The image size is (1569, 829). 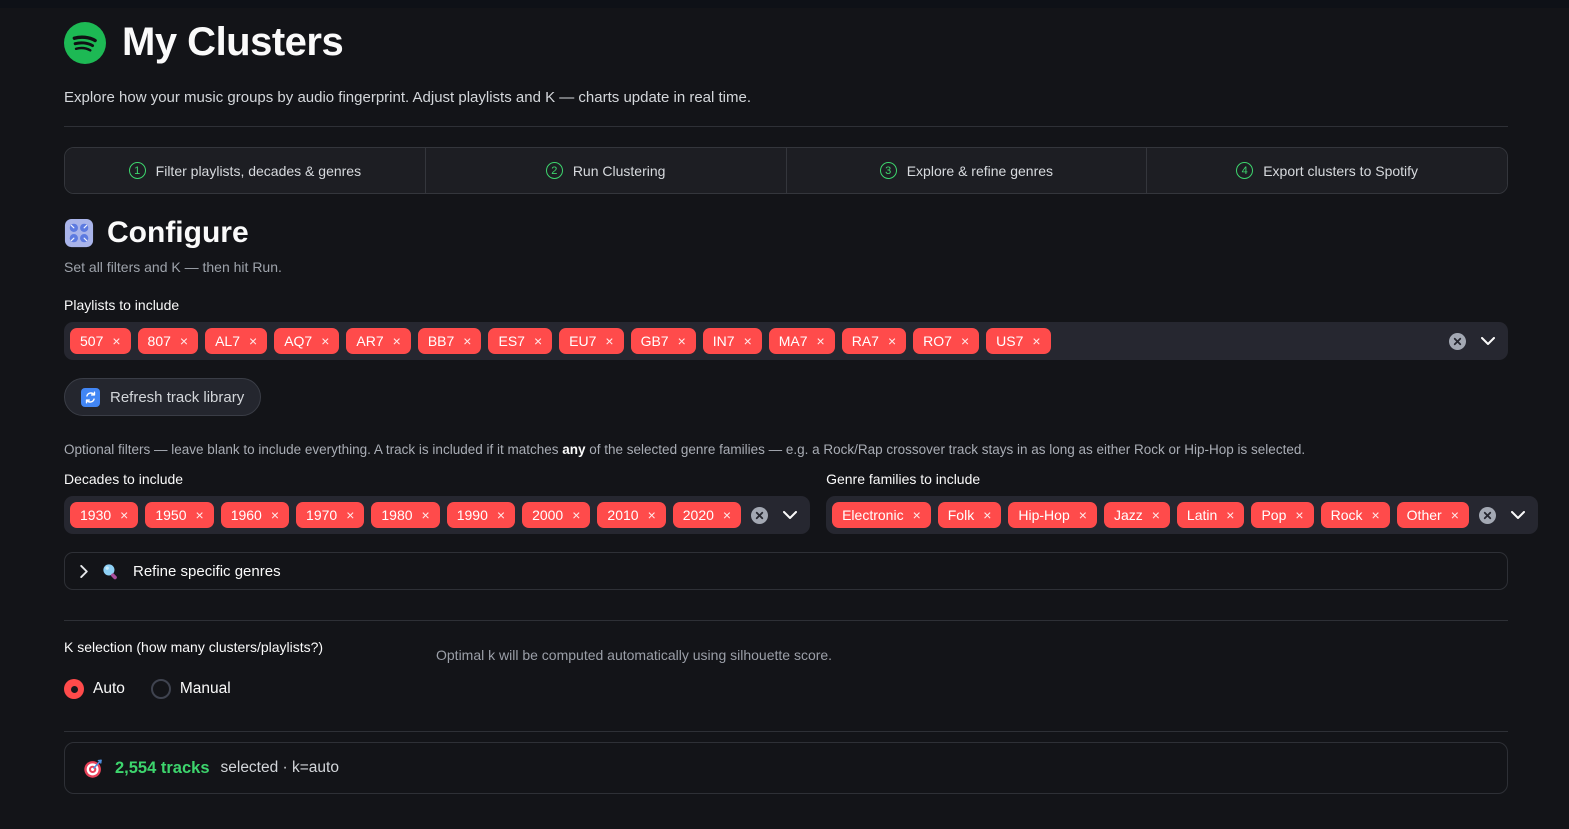 I want to click on spotify-logo-icon, so click(x=85, y=42).